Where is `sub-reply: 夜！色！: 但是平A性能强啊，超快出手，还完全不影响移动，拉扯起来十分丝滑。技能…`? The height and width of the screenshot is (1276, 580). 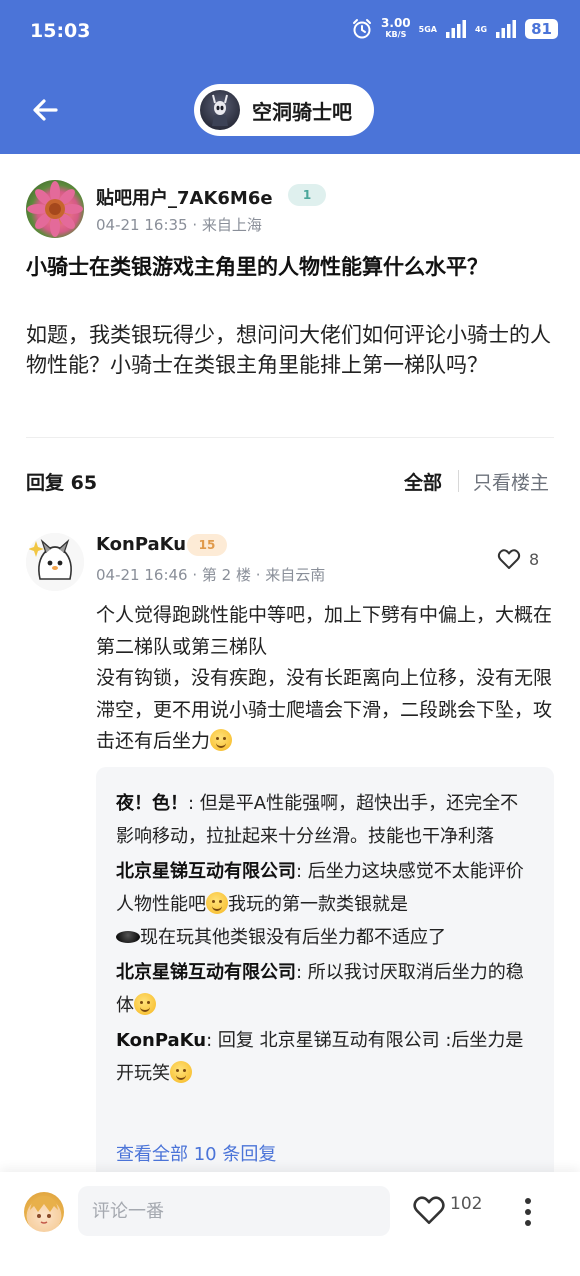 sub-reply: 夜！色！: 但是平A性能强啊，超快出手，还完全不影响移动，拉扯起来十分丝滑。技能… is located at coordinates (326, 820).